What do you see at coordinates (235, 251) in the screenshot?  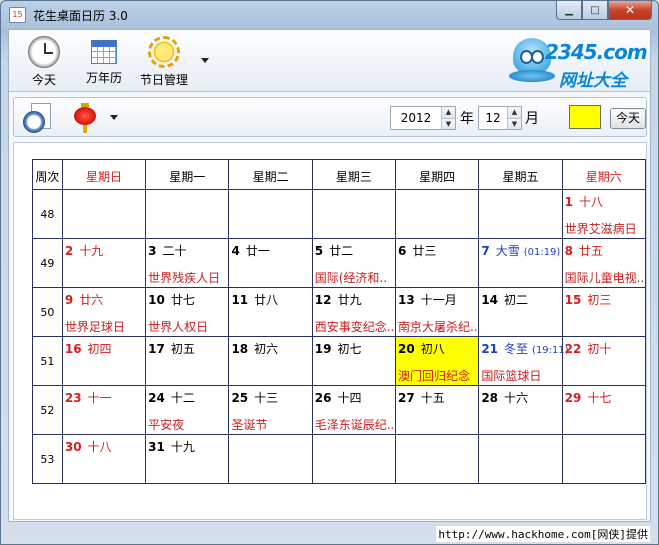 I see `day-number: 4` at bounding box center [235, 251].